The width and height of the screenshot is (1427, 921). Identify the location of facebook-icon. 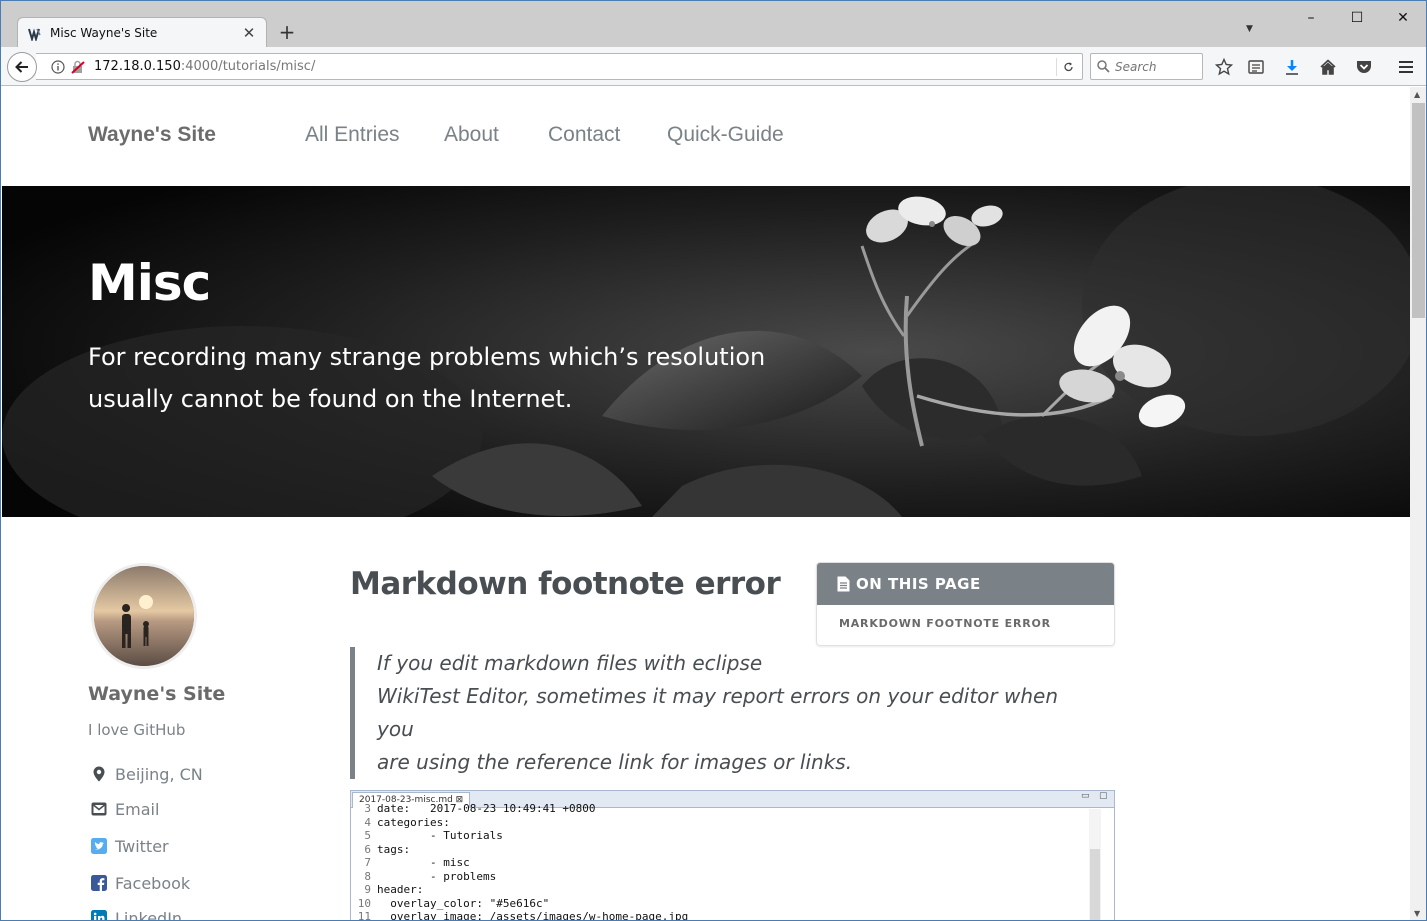
(98, 883).